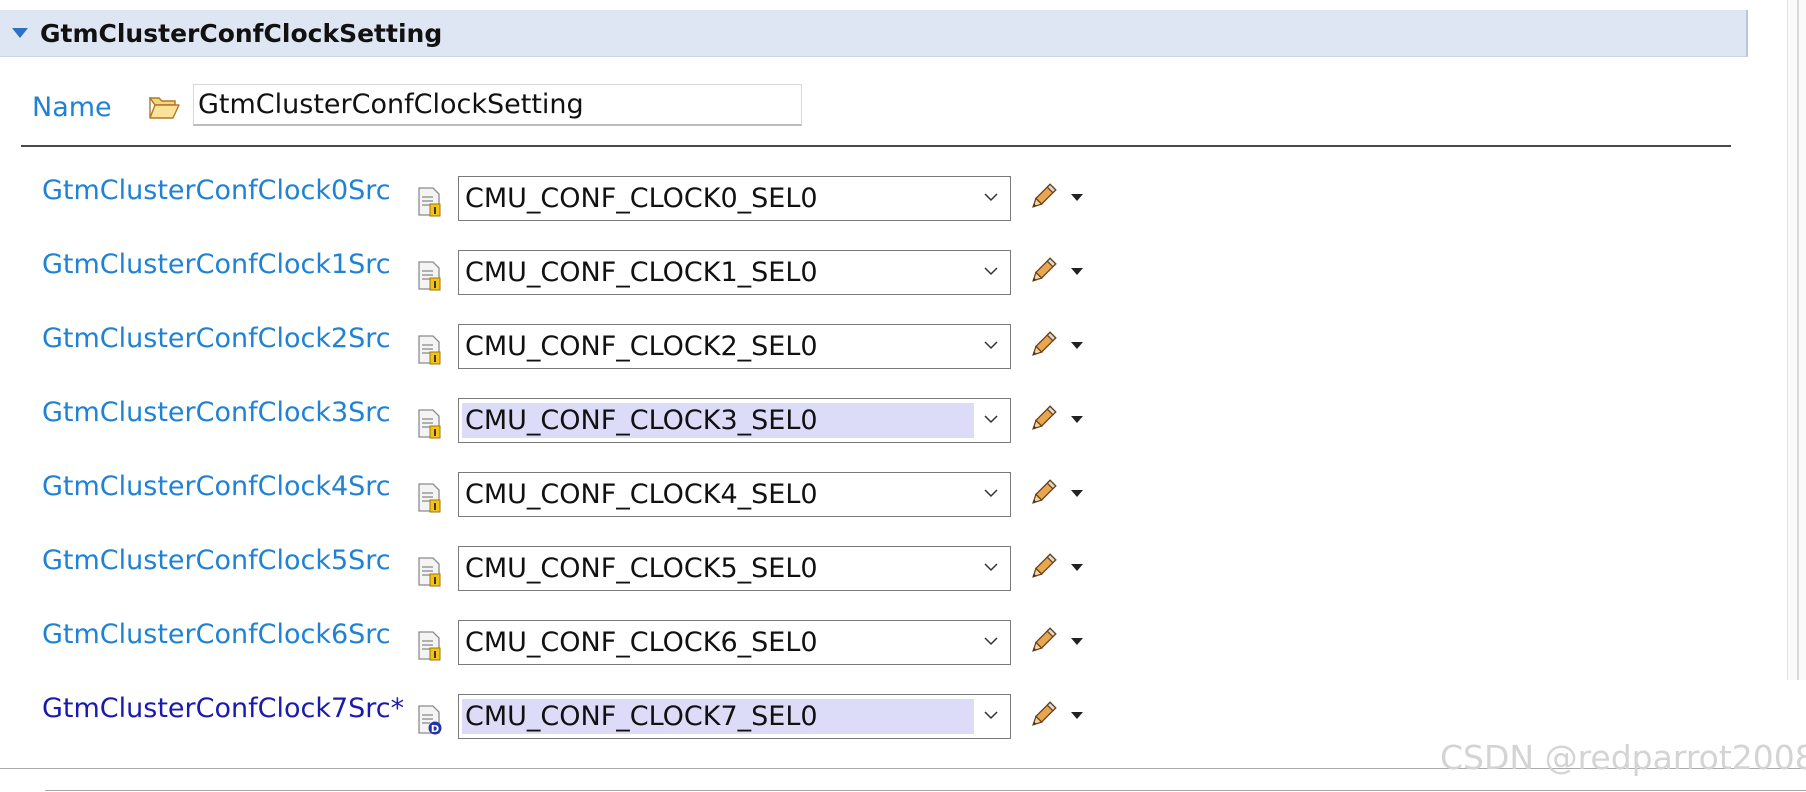 The height and width of the screenshot is (792, 1806). Describe the element at coordinates (430, 720) in the screenshot. I see `doc-default-icon: D` at that location.